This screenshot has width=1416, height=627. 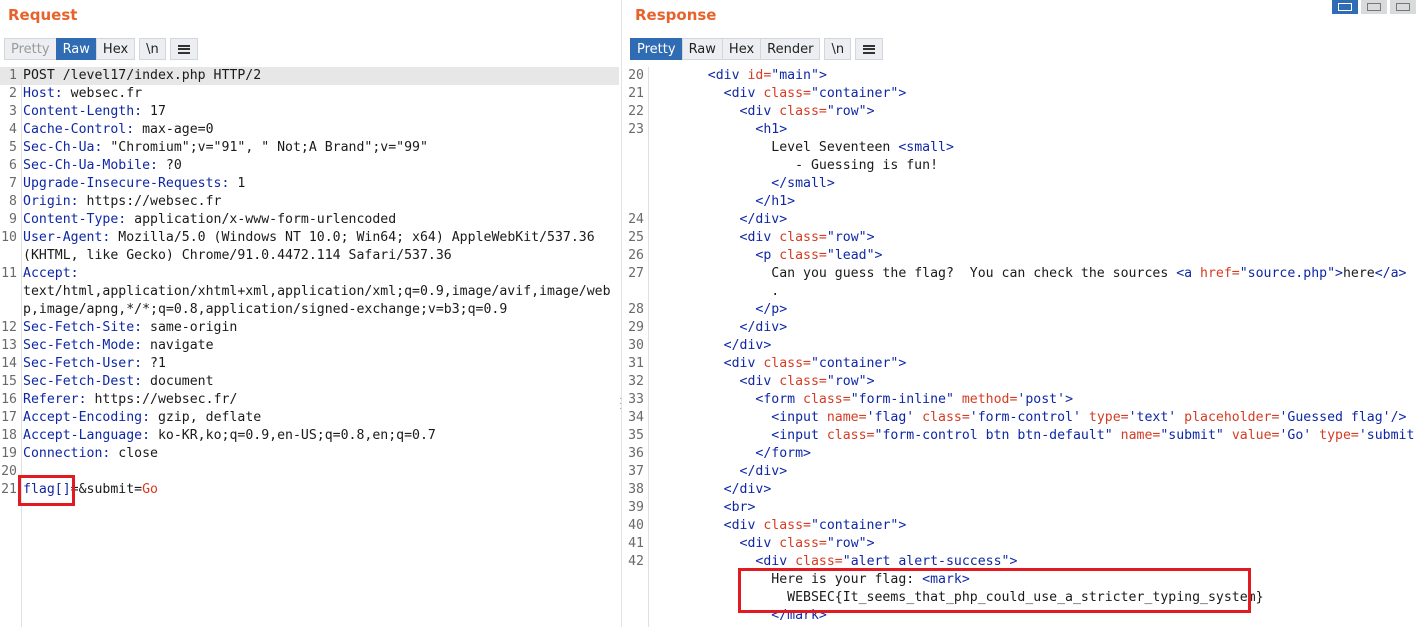 I want to click on code-token: type=, so click(x=1339, y=435).